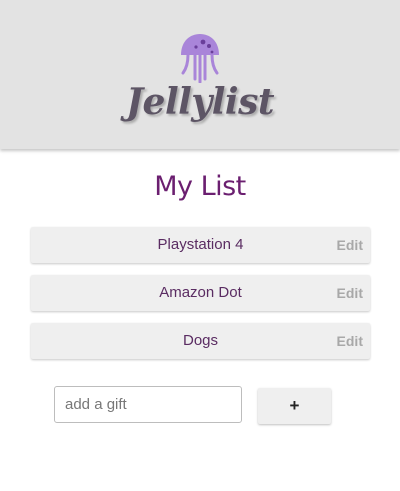 The height and width of the screenshot is (491, 400). What do you see at coordinates (200, 58) in the screenshot?
I see `jellyfish-icon` at bounding box center [200, 58].